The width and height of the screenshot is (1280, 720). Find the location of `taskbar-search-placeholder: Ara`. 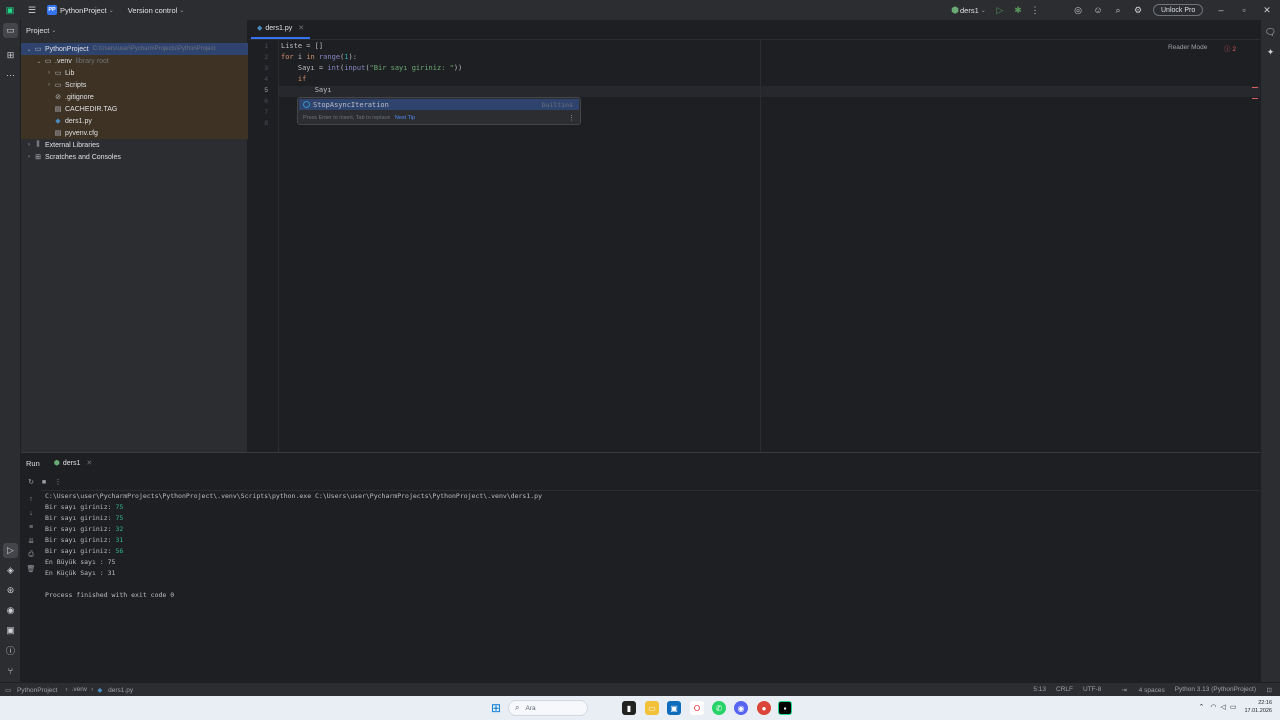

taskbar-search-placeholder: Ara is located at coordinates (530, 708).